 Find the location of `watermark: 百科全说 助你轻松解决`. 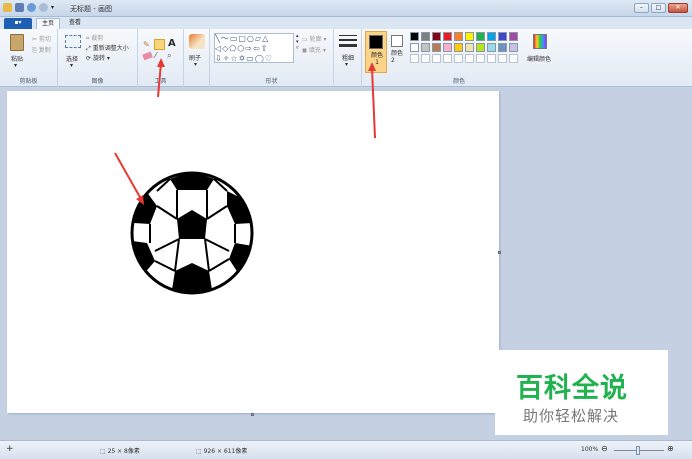

watermark: 百科全说 助你轻松解决 is located at coordinates (581, 392).